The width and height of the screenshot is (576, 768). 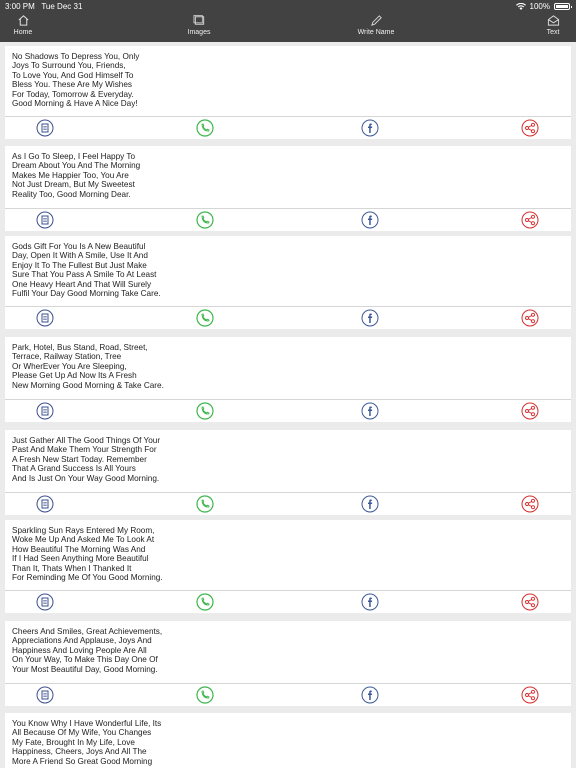 I want to click on tab-text-label: Text, so click(x=553, y=32).